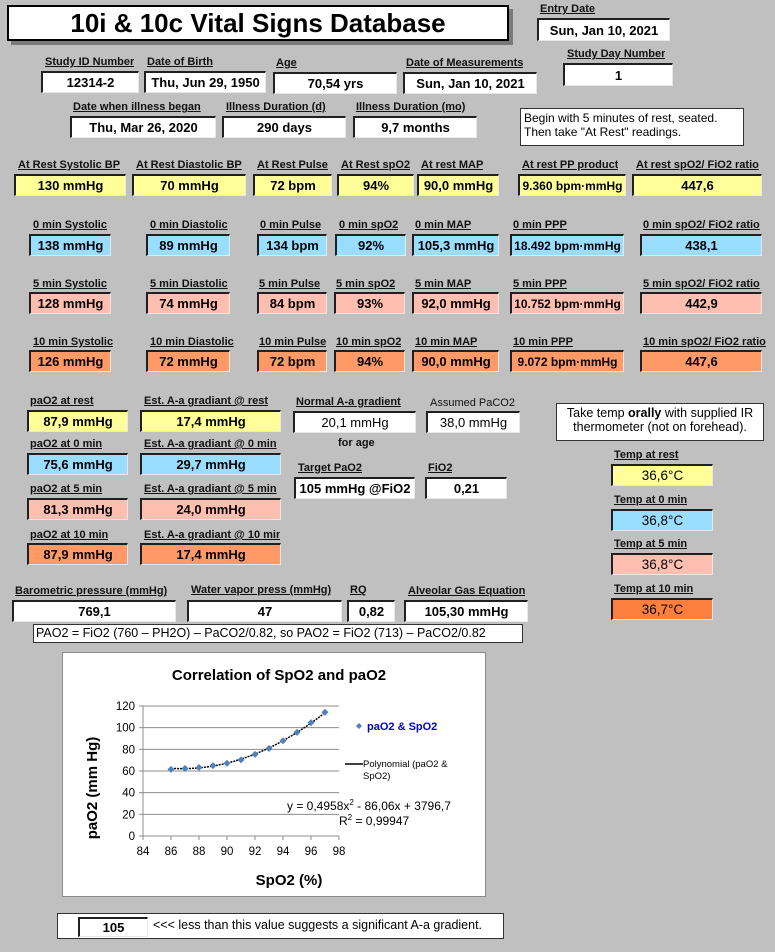 Image resolution: width=775 pixels, height=952 pixels. I want to click on x-tick-label-86: 86, so click(171, 852).